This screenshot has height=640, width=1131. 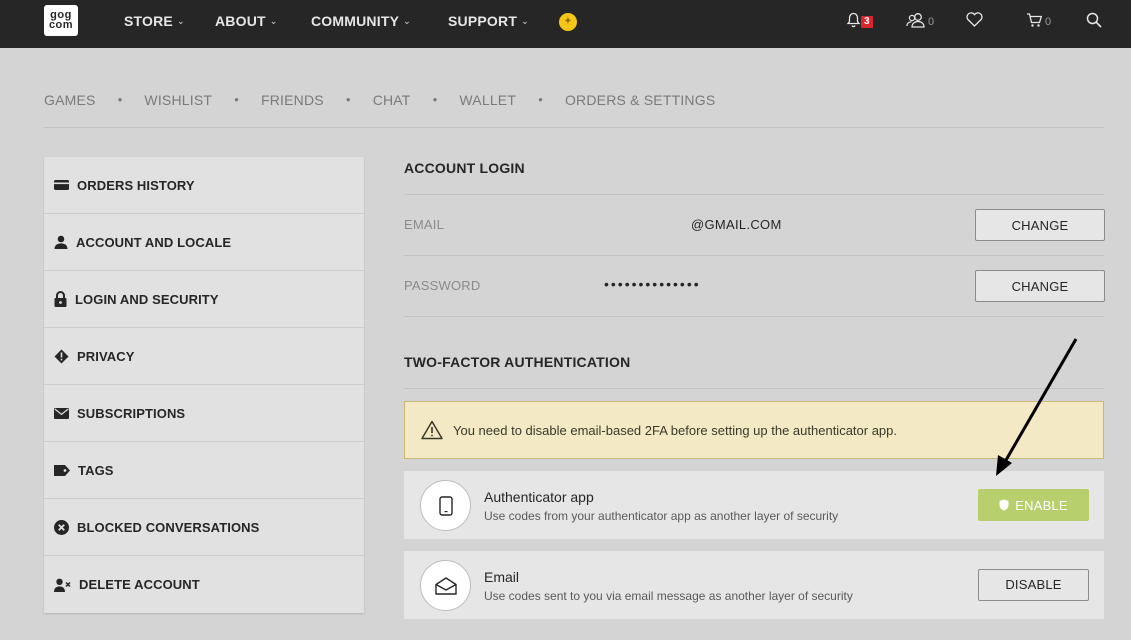 What do you see at coordinates (61, 413) in the screenshot?
I see `envelope-icon` at bounding box center [61, 413].